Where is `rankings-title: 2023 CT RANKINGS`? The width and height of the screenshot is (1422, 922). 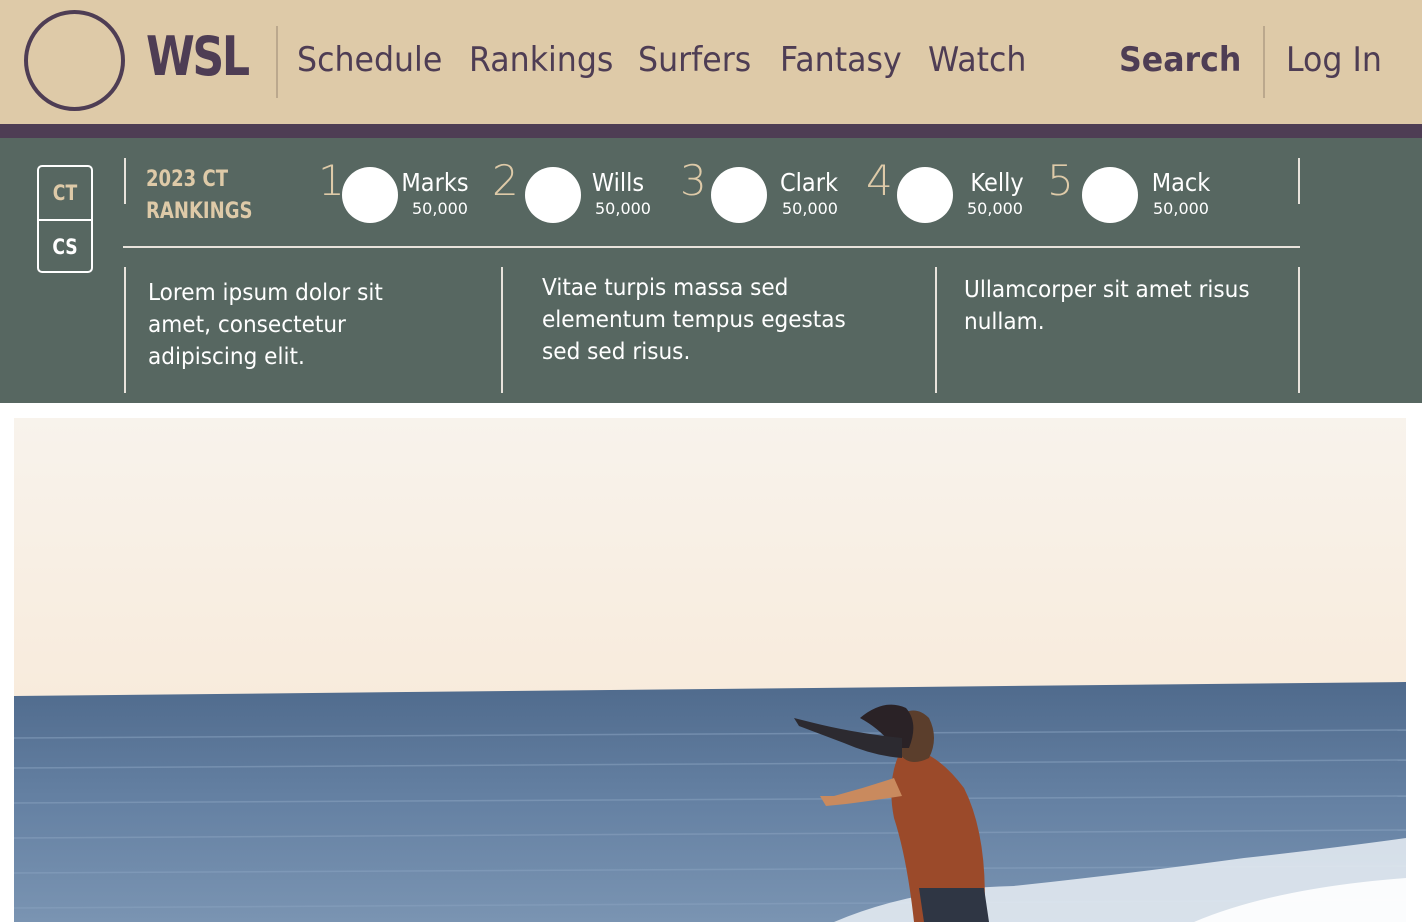 rankings-title: 2023 CT RANKINGS is located at coordinates (203, 196).